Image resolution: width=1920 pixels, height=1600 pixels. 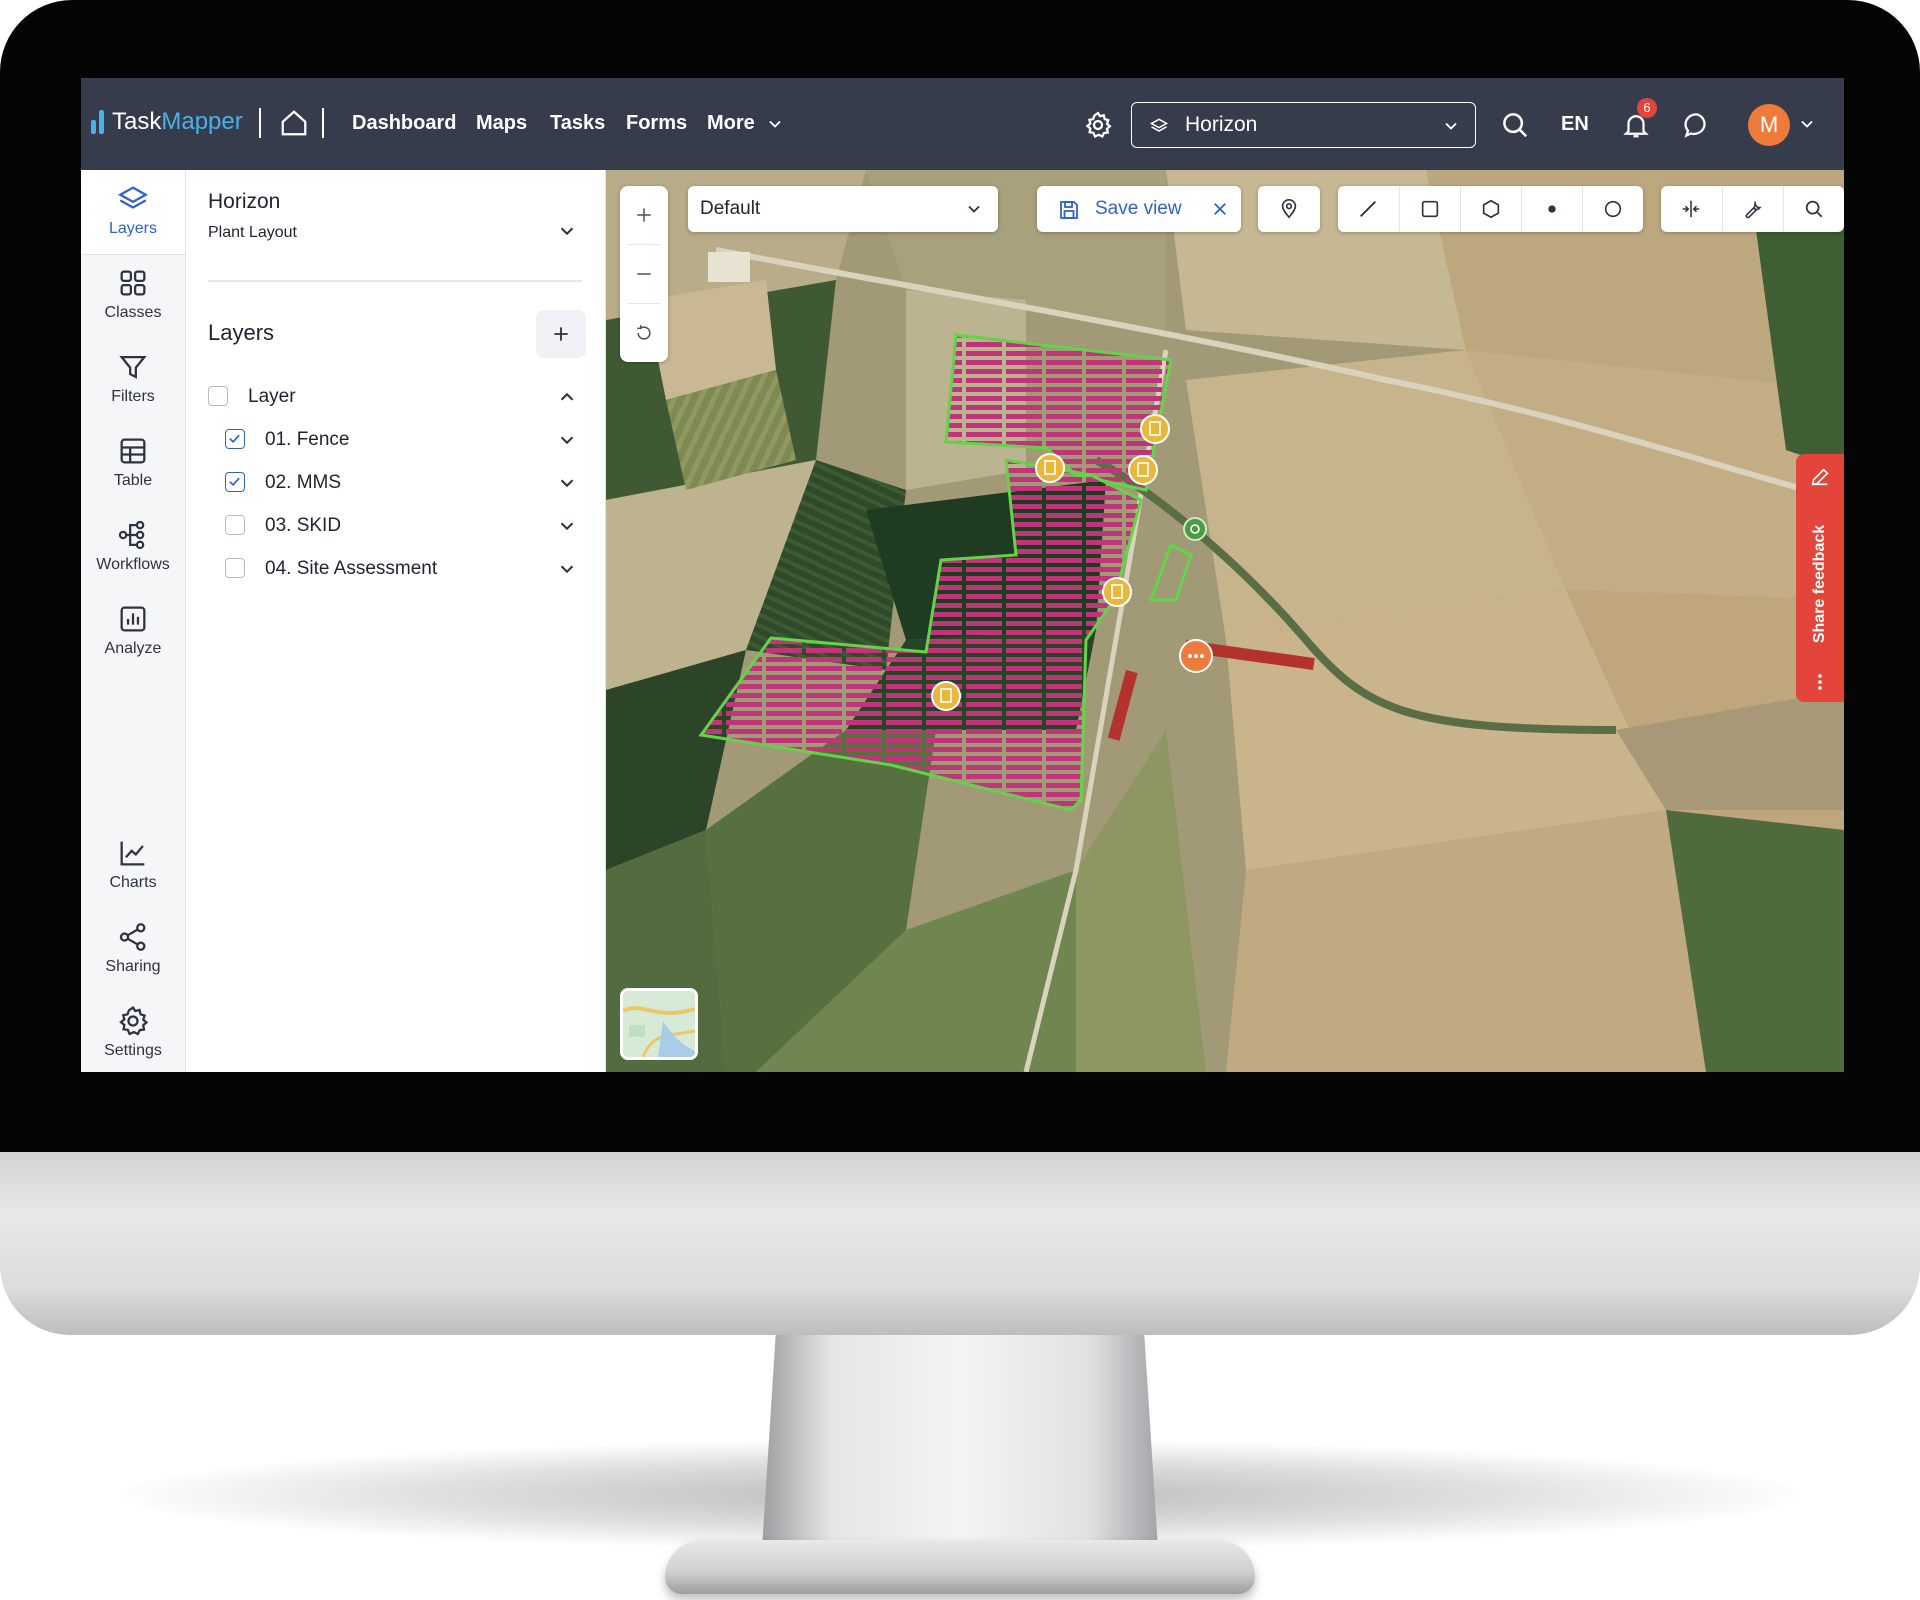 I want to click on logo-text-mapper: Mapper, so click(x=202, y=121).